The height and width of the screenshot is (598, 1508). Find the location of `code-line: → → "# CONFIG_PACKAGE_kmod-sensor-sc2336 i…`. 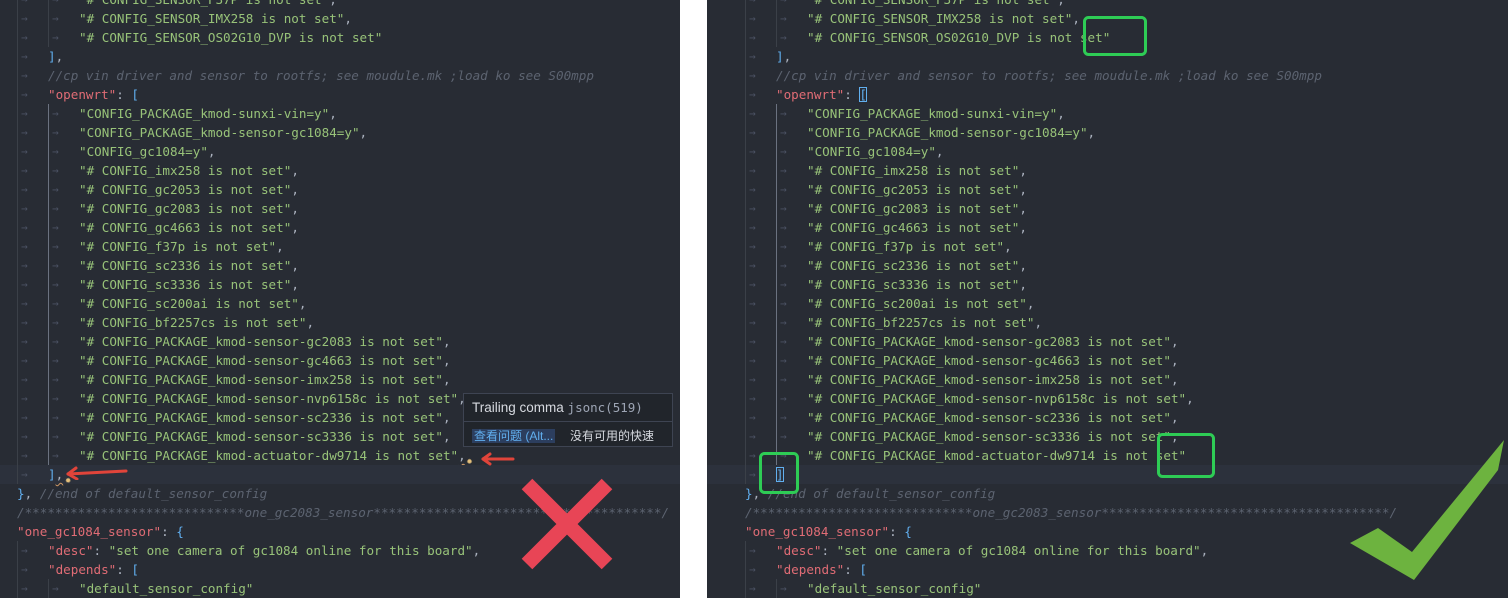

code-line: → → "# CONFIG_PACKAGE_kmod-sensor-sc2336 i… is located at coordinates (1107, 417).